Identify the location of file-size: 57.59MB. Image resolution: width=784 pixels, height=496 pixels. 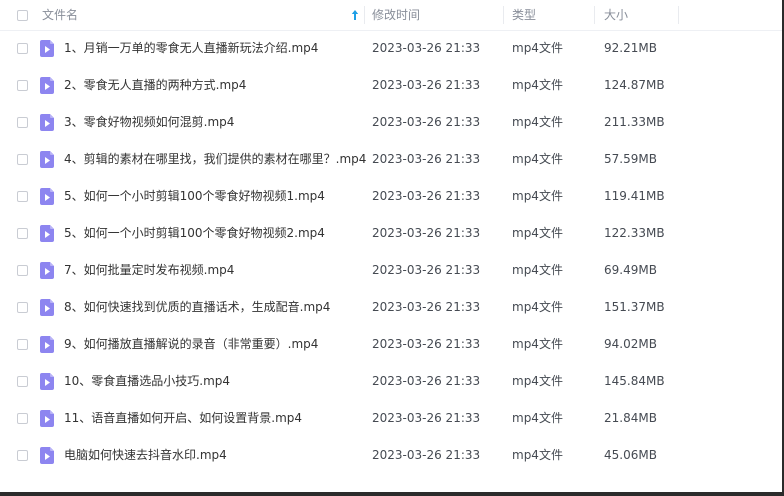
(630, 159).